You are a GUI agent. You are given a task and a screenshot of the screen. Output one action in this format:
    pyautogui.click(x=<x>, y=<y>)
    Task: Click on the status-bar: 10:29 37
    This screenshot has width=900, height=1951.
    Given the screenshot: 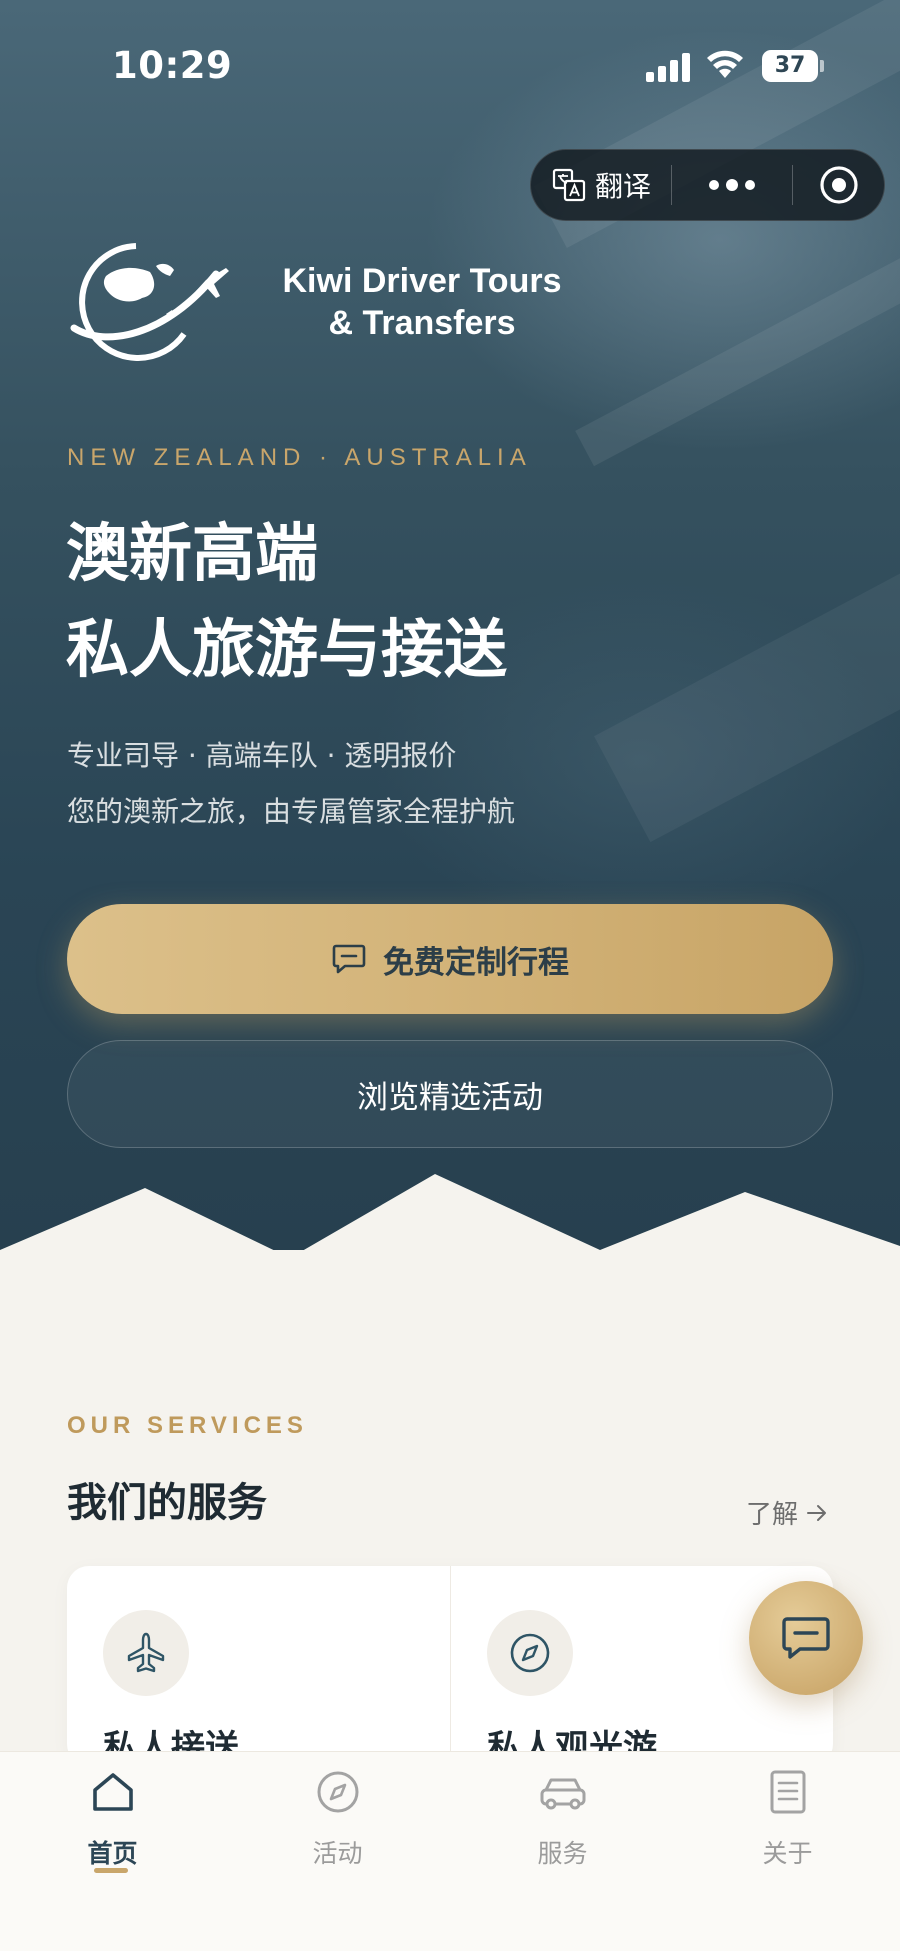 What is the action you would take?
    pyautogui.click(x=450, y=65)
    